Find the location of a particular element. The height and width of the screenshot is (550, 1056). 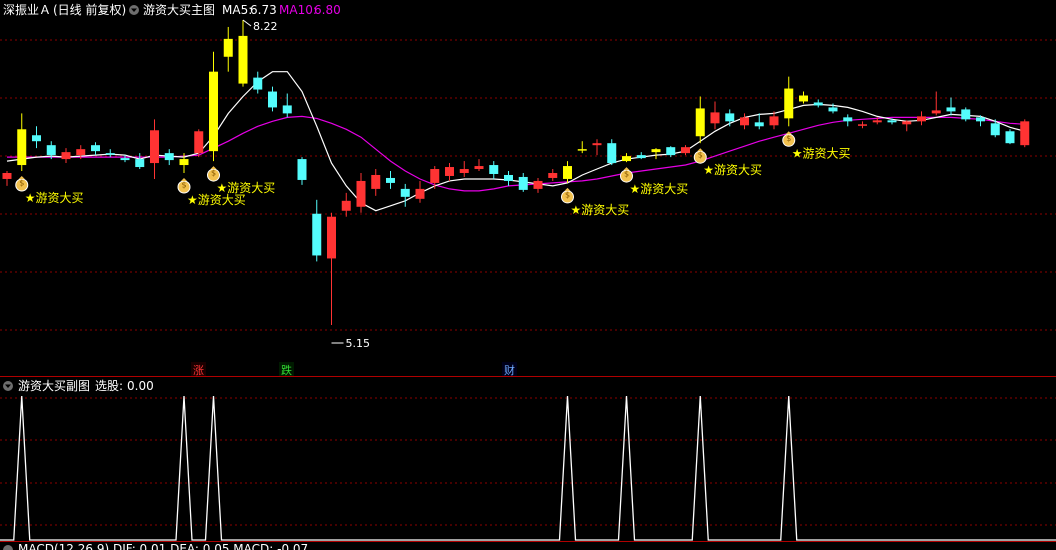

select-value: 0.00 is located at coordinates (140, 386).